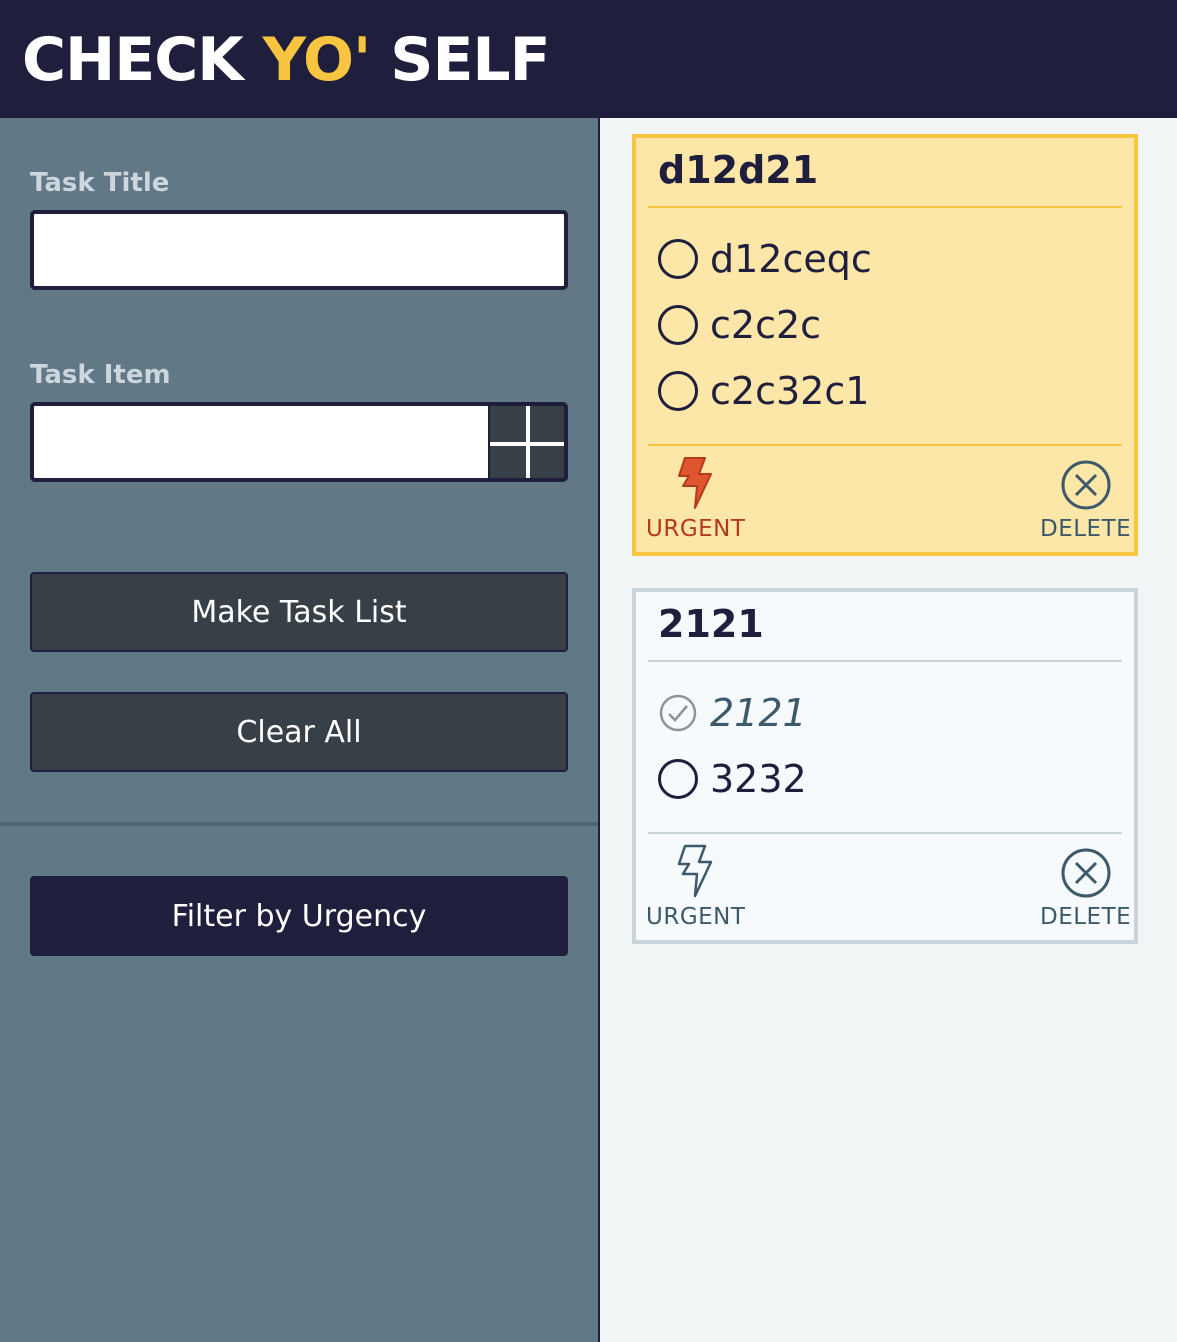 The width and height of the screenshot is (1177, 1342). What do you see at coordinates (766, 325) in the screenshot?
I see `task-item-text: c2c2c` at bounding box center [766, 325].